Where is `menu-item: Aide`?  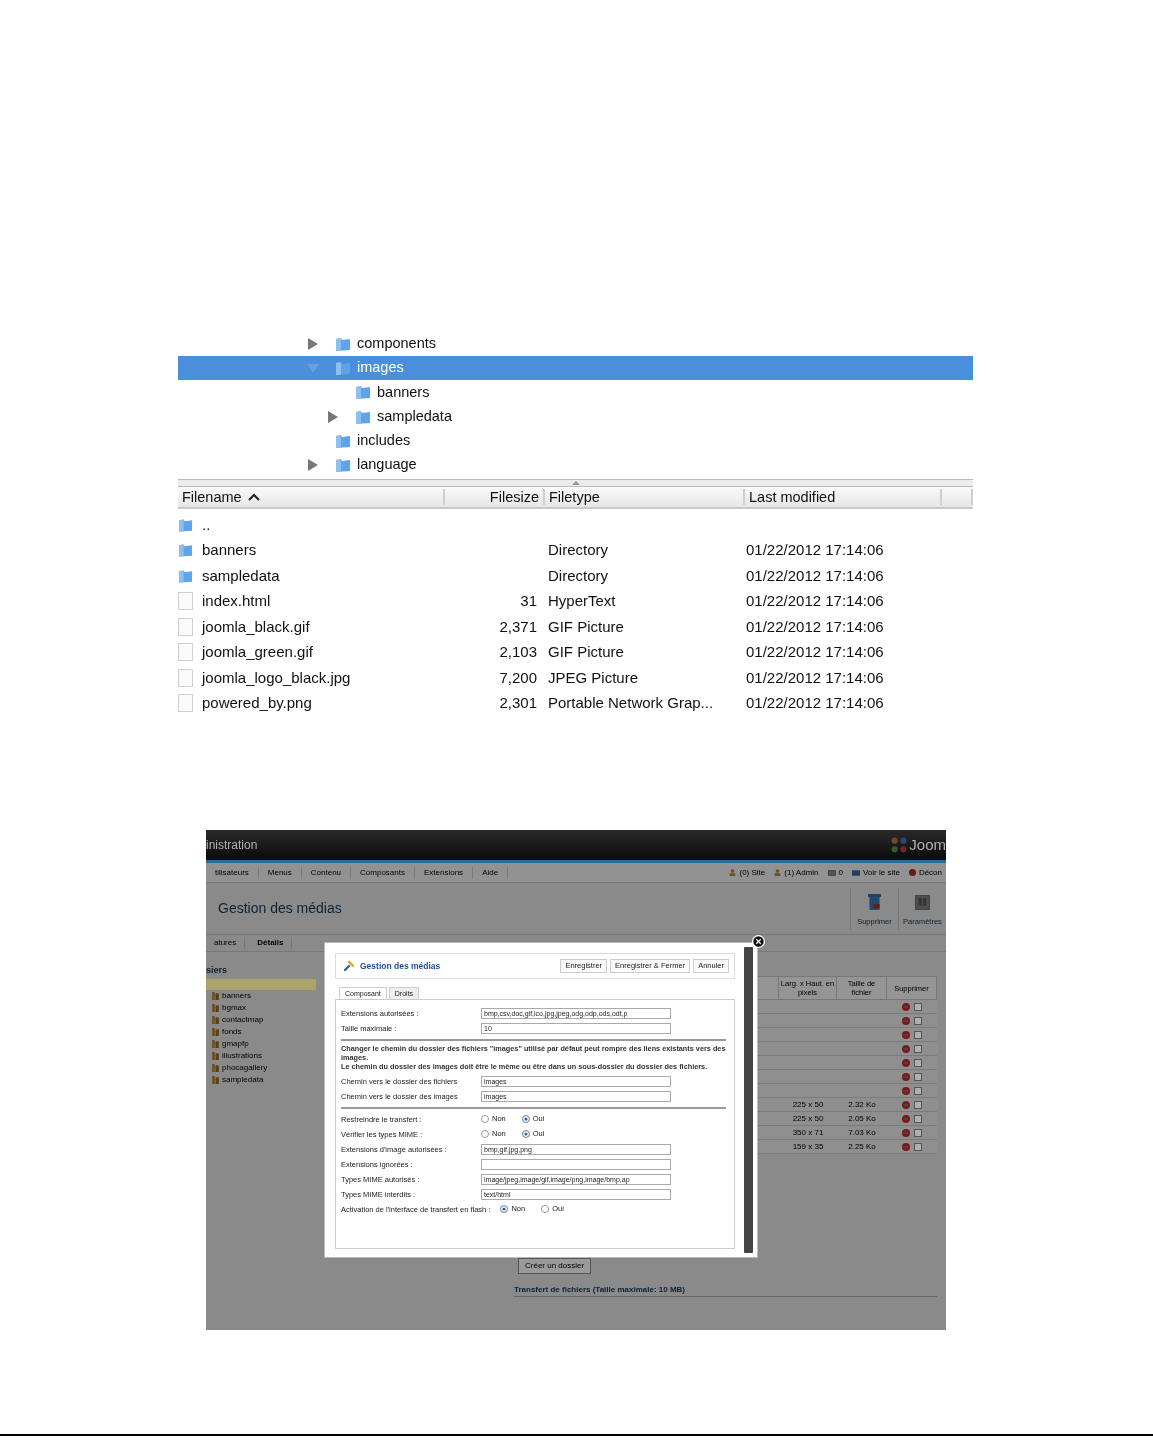
menu-item: Aide is located at coordinates (491, 872).